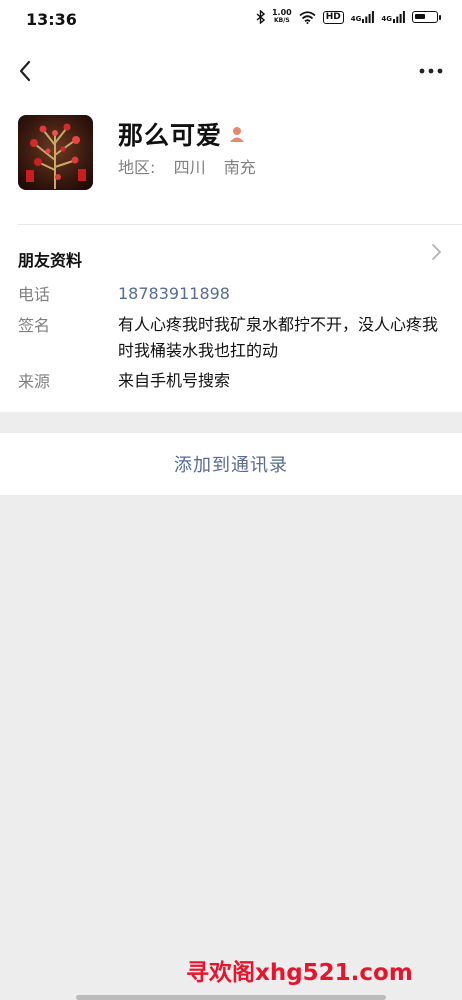  Describe the element at coordinates (436, 252) in the screenshot. I see `chevron-right-icon` at that location.